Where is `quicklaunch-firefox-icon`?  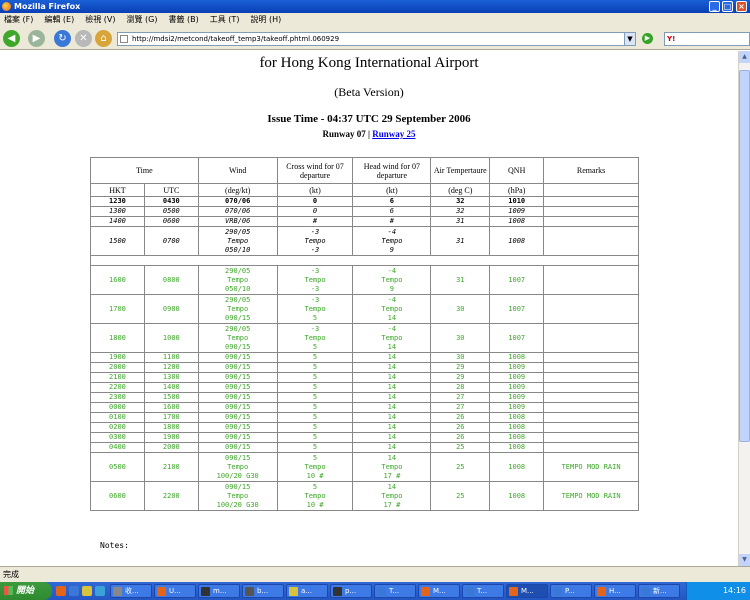 quicklaunch-firefox-icon is located at coordinates (61, 591).